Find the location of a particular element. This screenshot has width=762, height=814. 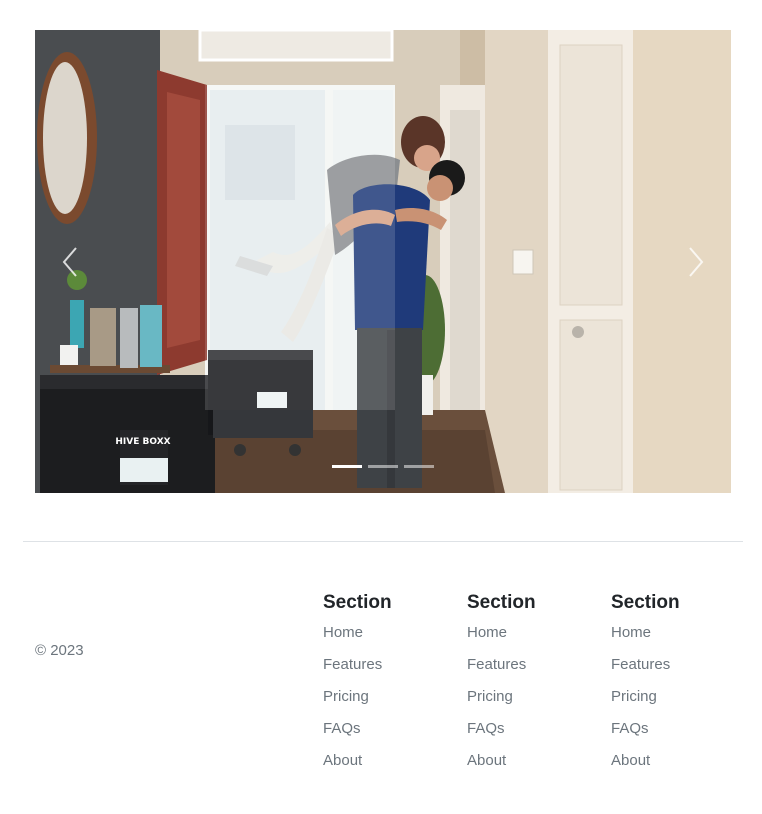

chevron-right-icon is located at coordinates (696, 261).